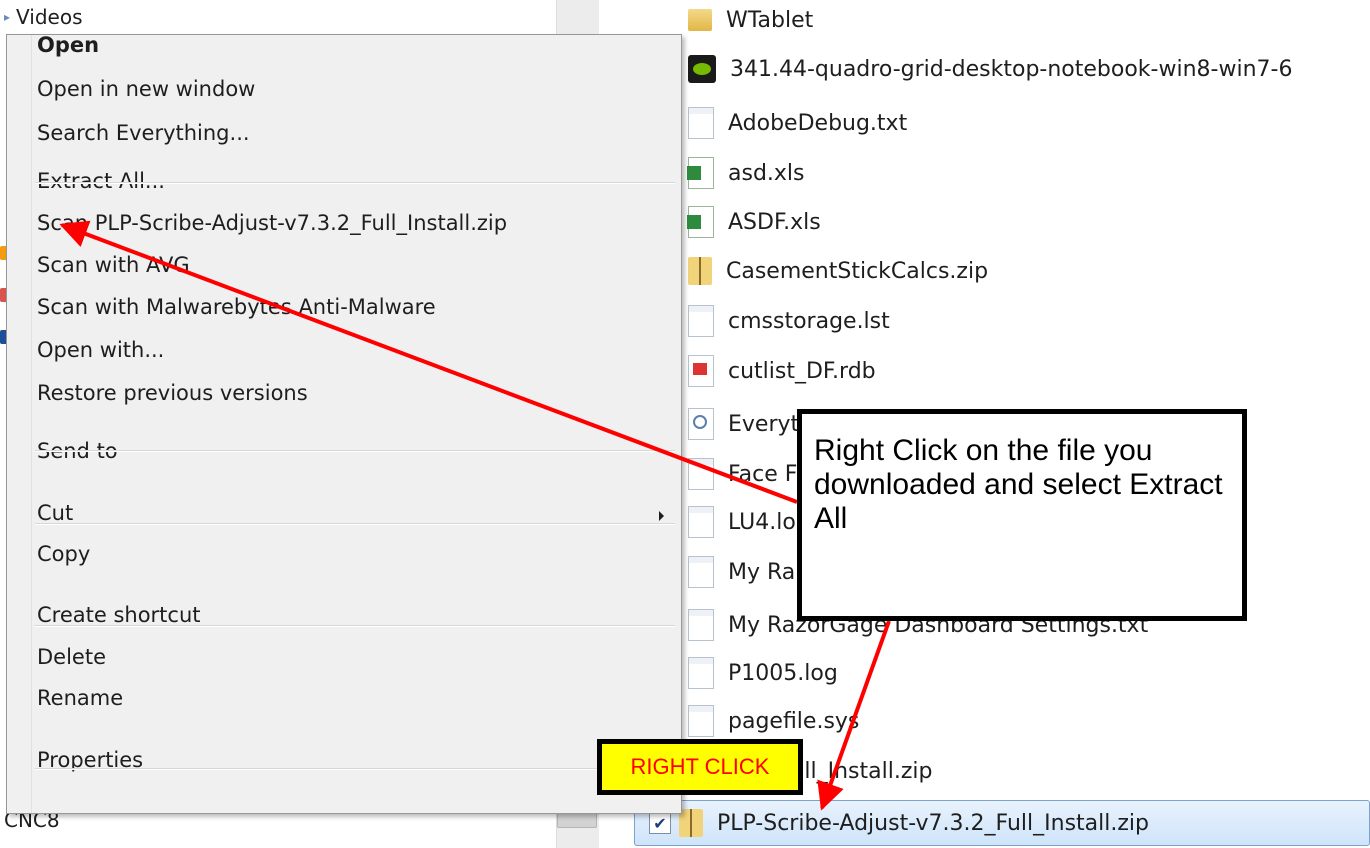 Image resolution: width=1370 pixels, height=848 pixels. I want to click on file-row: P1005.log, so click(763, 673).